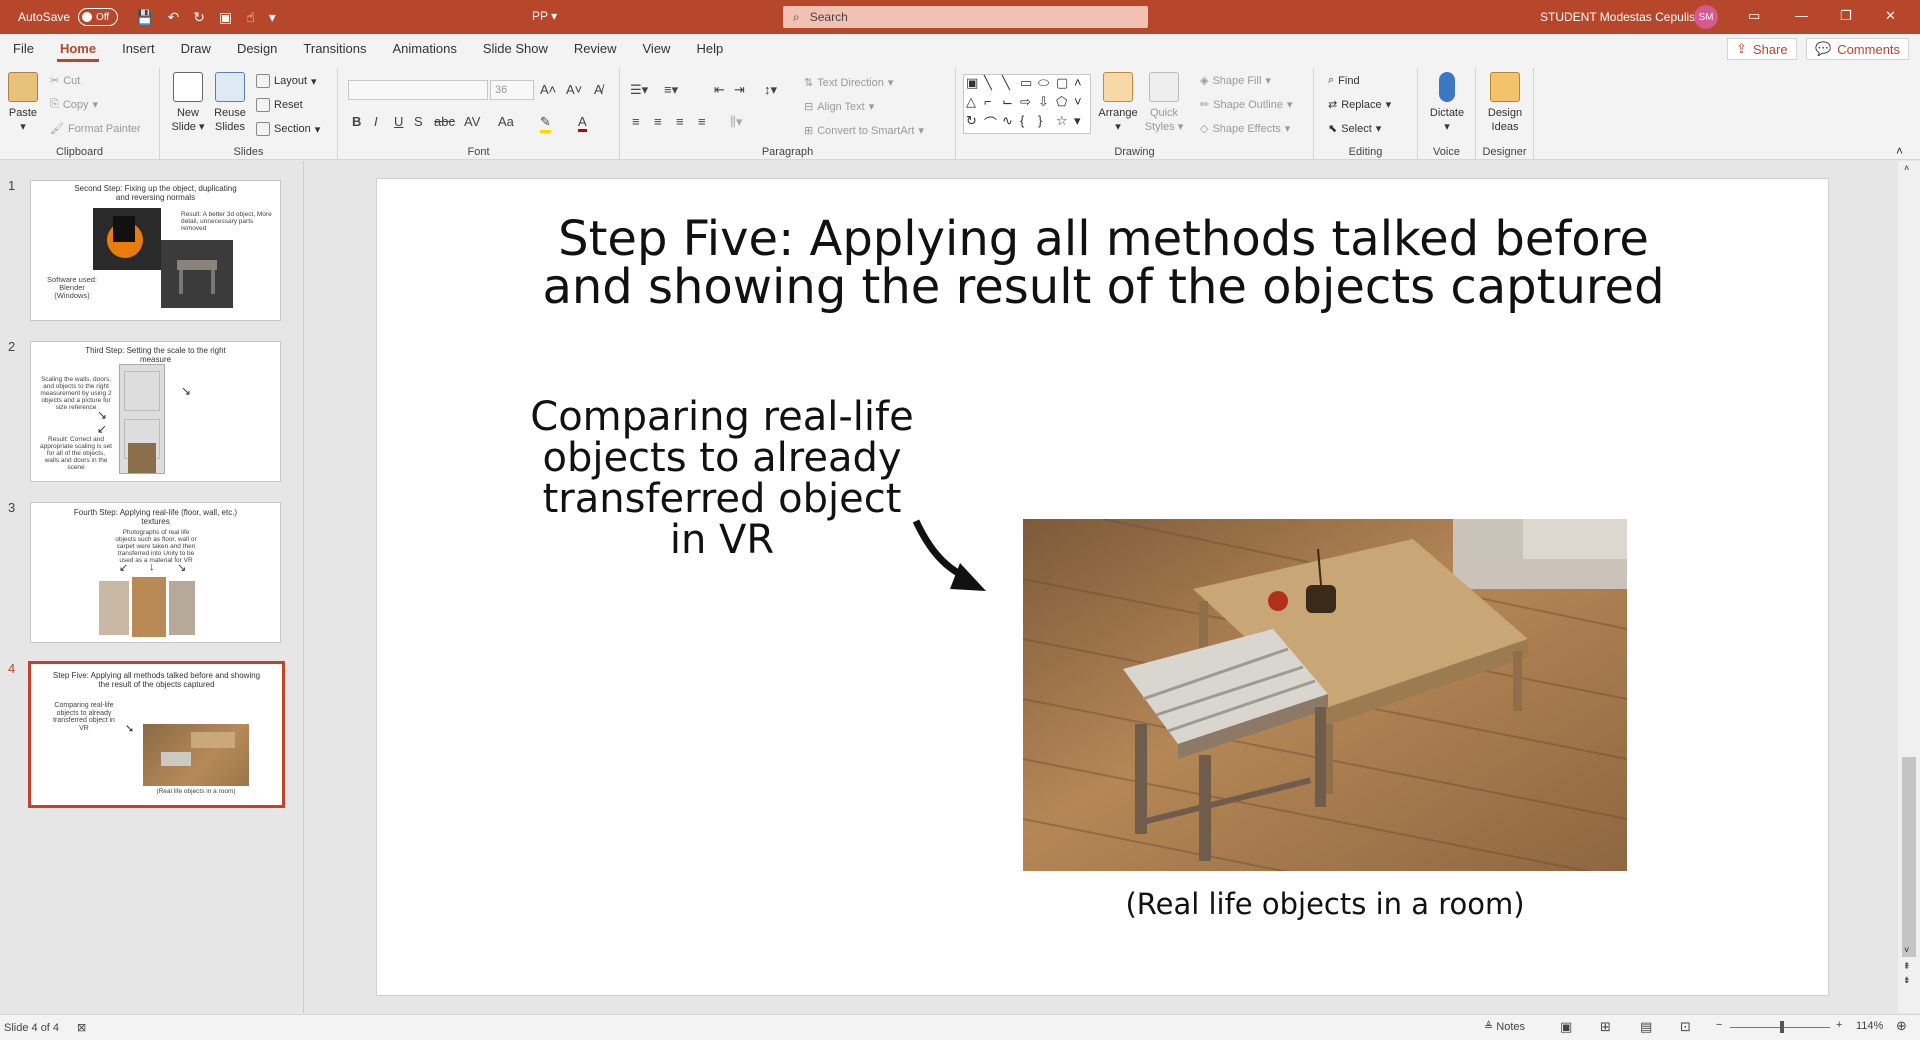 The width and height of the screenshot is (1920, 1040). Describe the element at coordinates (288, 129) in the screenshot. I see `section-button: Section ▾` at that location.